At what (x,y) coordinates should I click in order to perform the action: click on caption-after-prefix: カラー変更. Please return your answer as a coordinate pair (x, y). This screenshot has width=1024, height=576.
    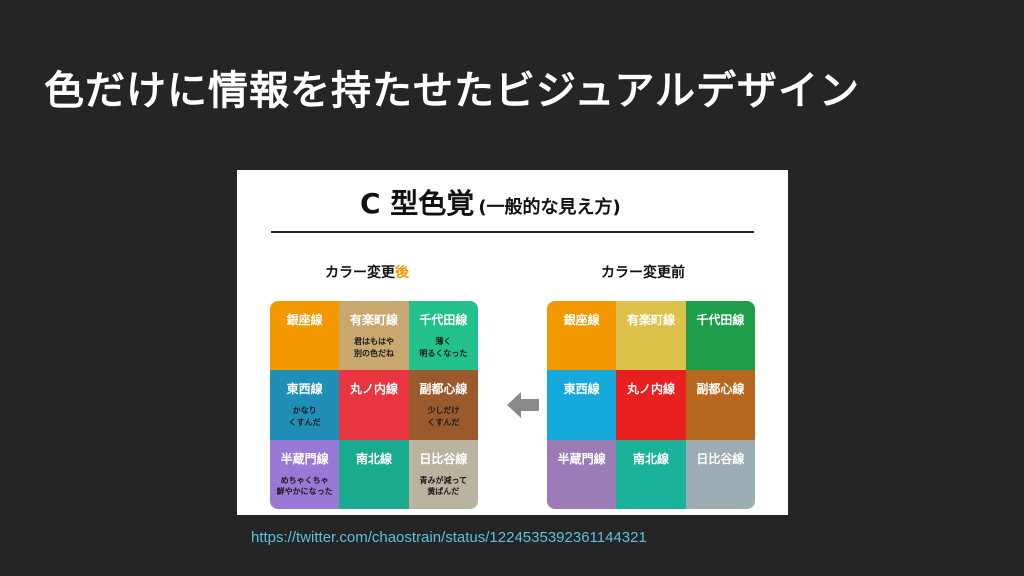
    Looking at the image, I should click on (360, 273).